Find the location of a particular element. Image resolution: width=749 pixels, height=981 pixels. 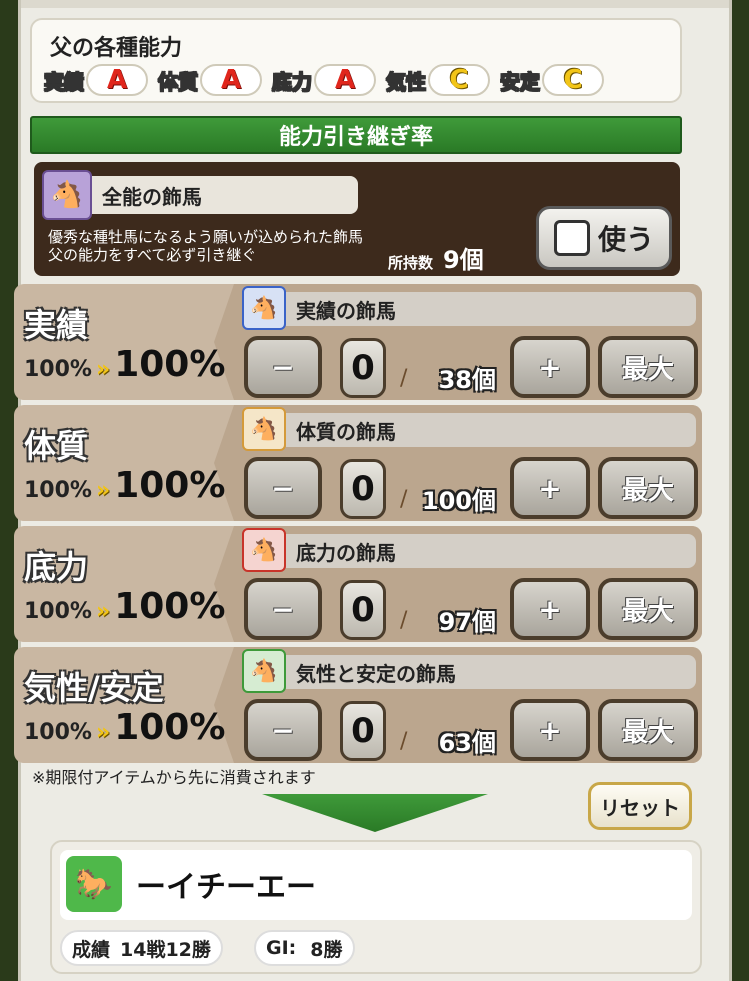

item-cap: 100個 is located at coordinates (458, 501).